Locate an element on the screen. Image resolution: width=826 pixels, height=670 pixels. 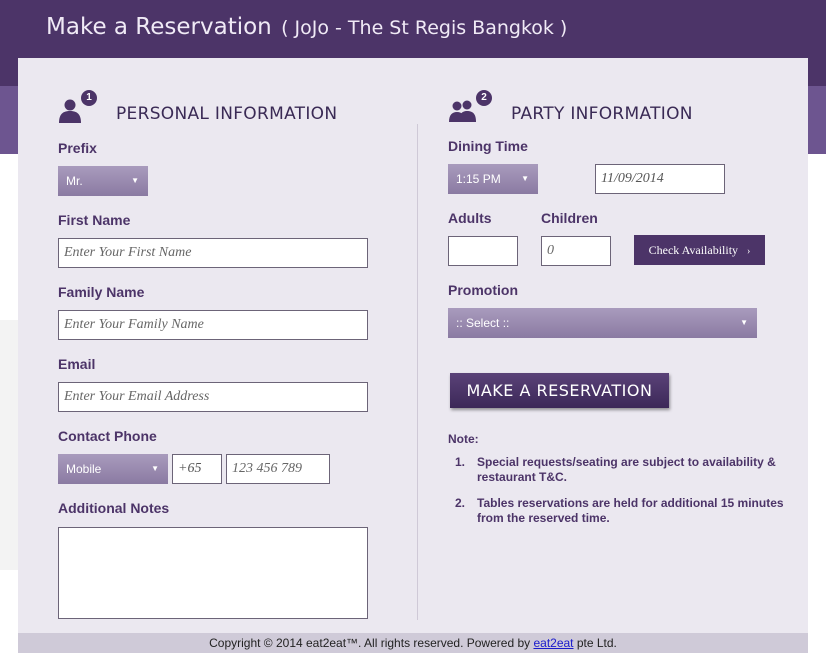
country-code-input is located at coordinates (197, 469).